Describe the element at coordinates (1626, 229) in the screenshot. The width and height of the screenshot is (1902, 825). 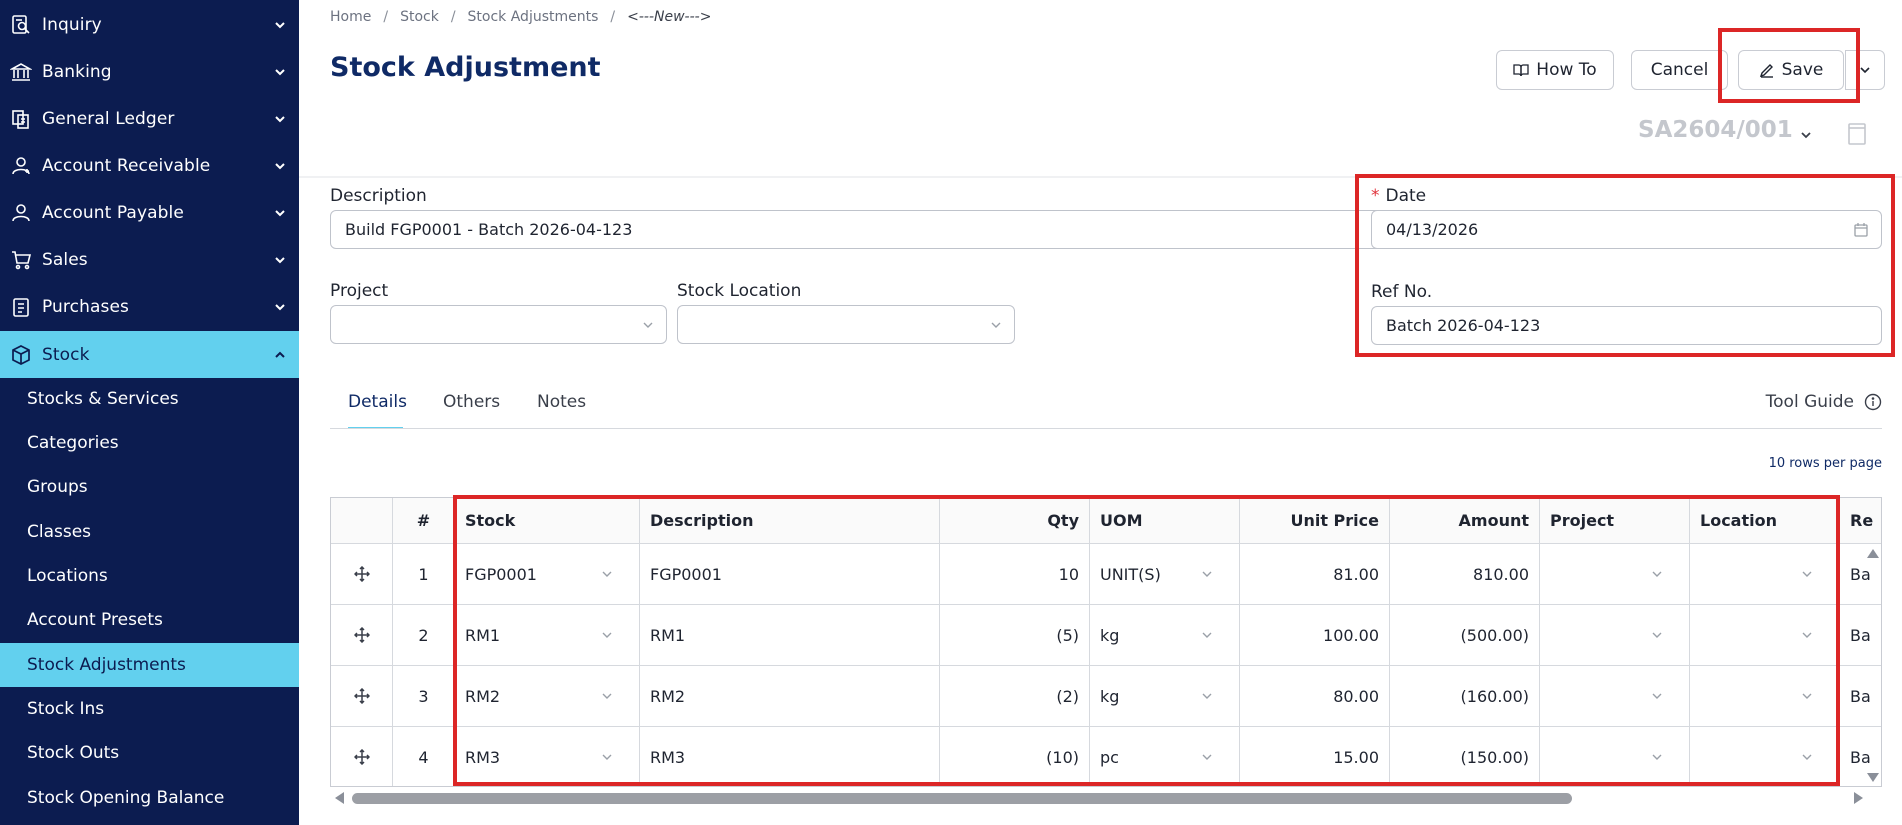
I see `date-field: 04/13/2026` at that location.